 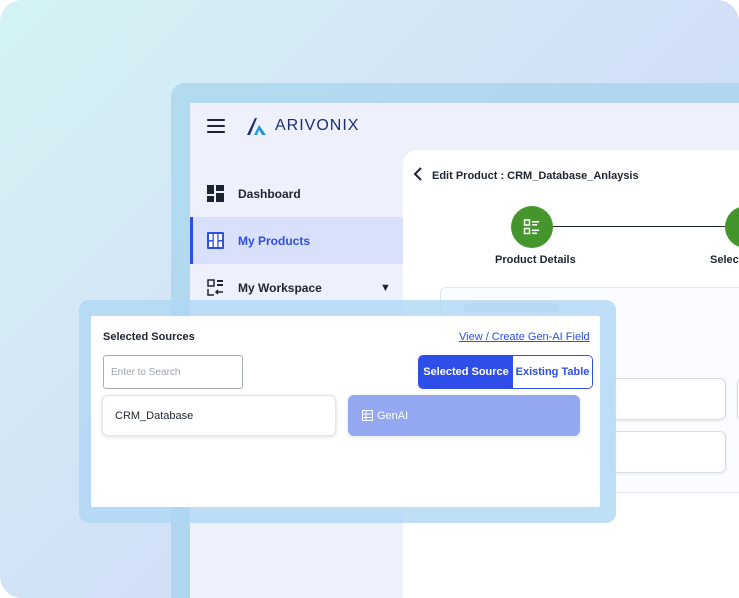 What do you see at coordinates (639, 226) in the screenshot?
I see `step-connector` at bounding box center [639, 226].